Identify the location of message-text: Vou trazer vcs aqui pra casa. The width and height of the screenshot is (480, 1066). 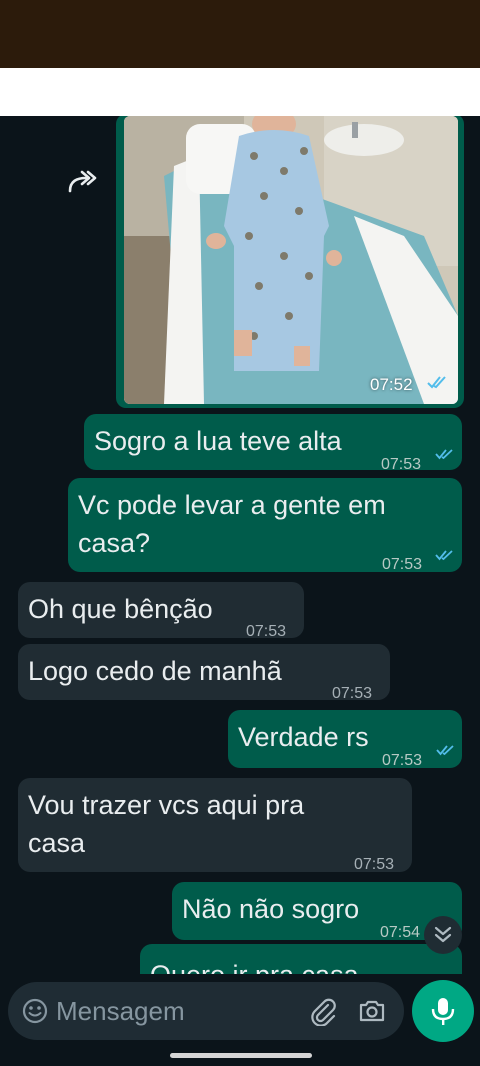
(166, 824).